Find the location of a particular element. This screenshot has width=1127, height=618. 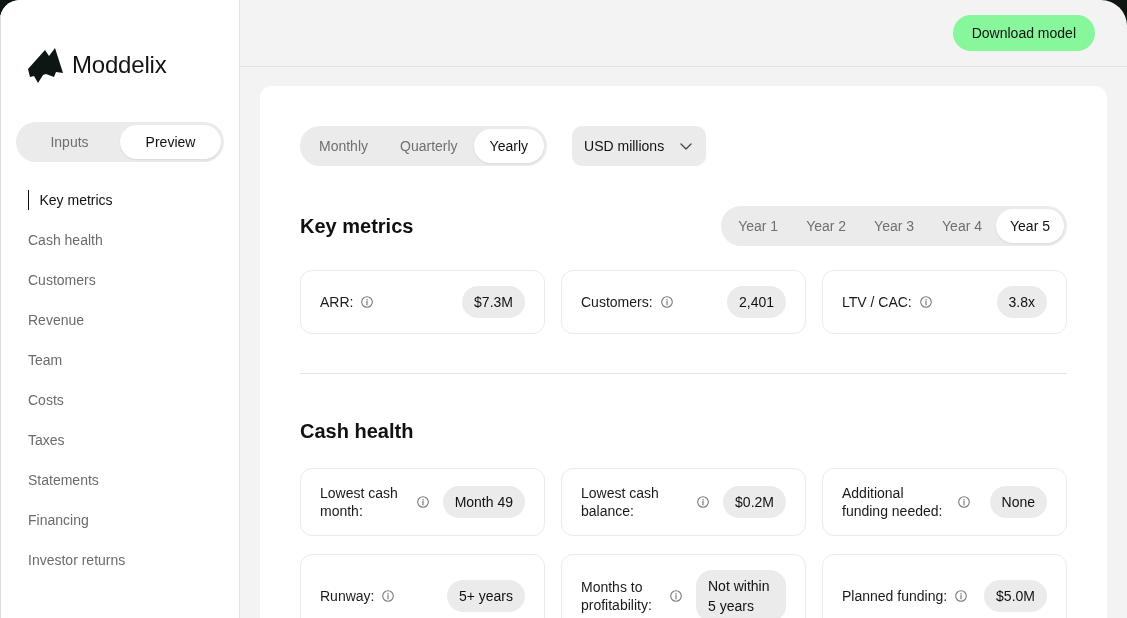

metric-value: None is located at coordinates (1018, 502).